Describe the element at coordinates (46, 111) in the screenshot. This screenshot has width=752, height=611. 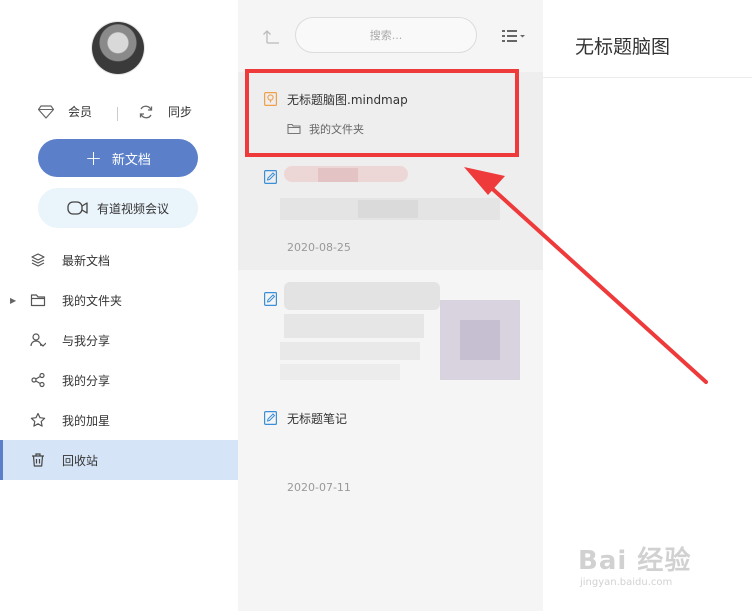
I see `diamond-icon` at that location.